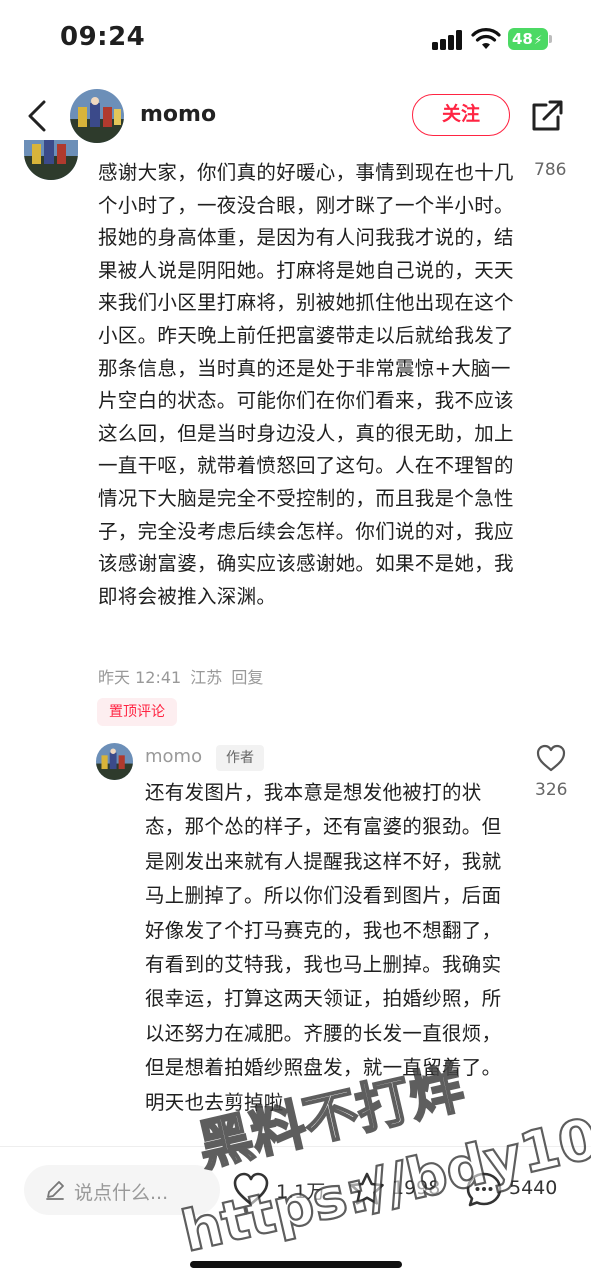  Describe the element at coordinates (206, 677) in the screenshot. I see `comment-location: 江苏` at that location.